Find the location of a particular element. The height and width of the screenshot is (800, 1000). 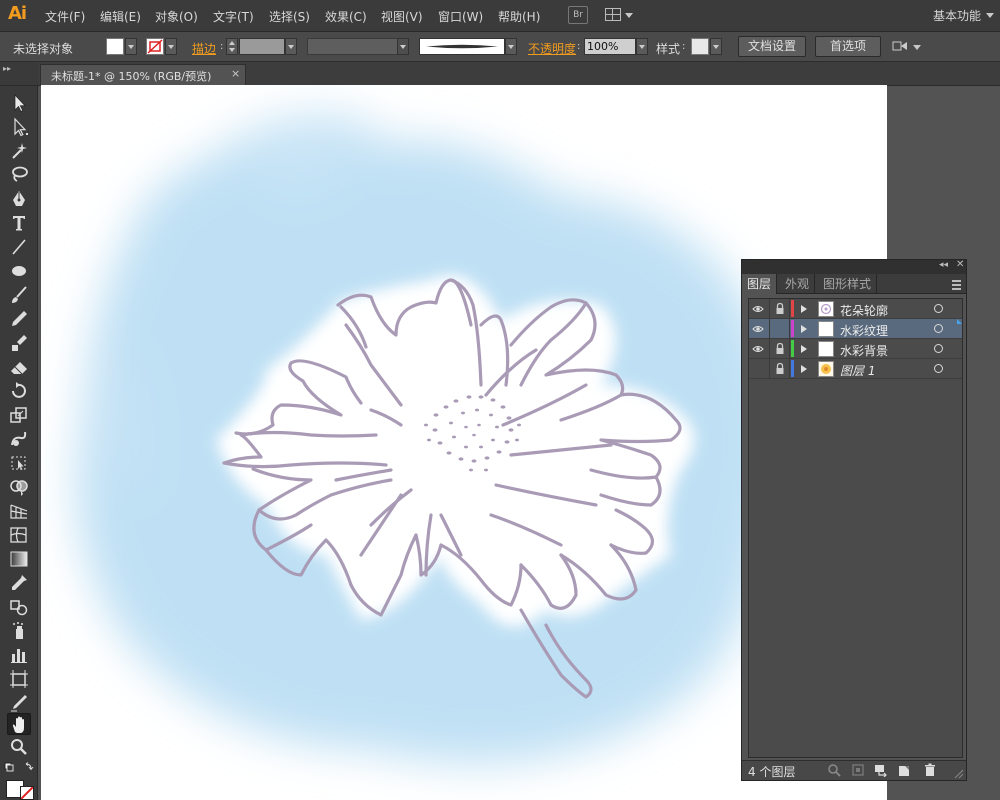

close-panel-icon: ✕ is located at coordinates (960, 264).